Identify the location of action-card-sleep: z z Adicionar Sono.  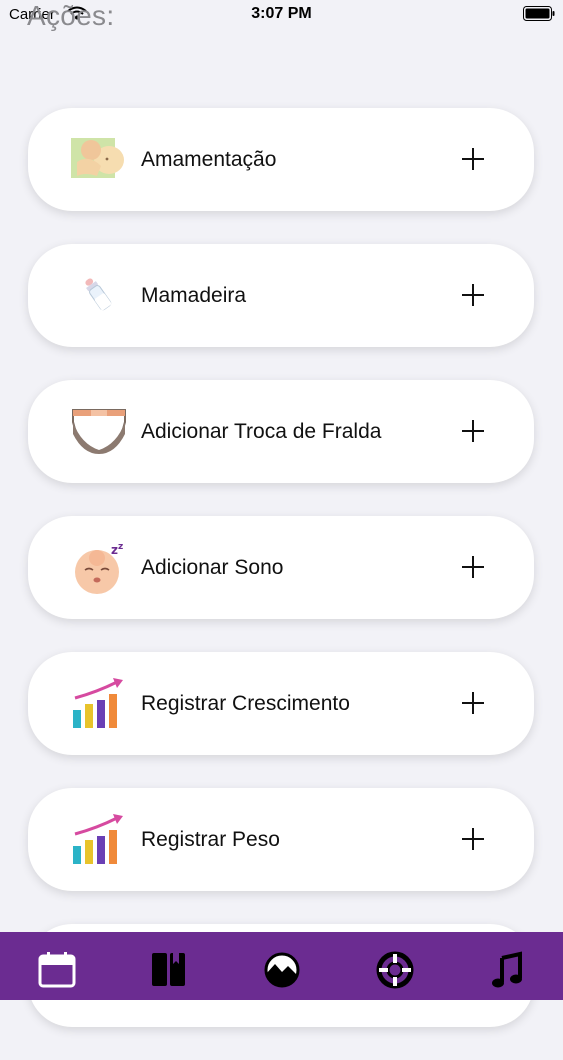
(281, 567).